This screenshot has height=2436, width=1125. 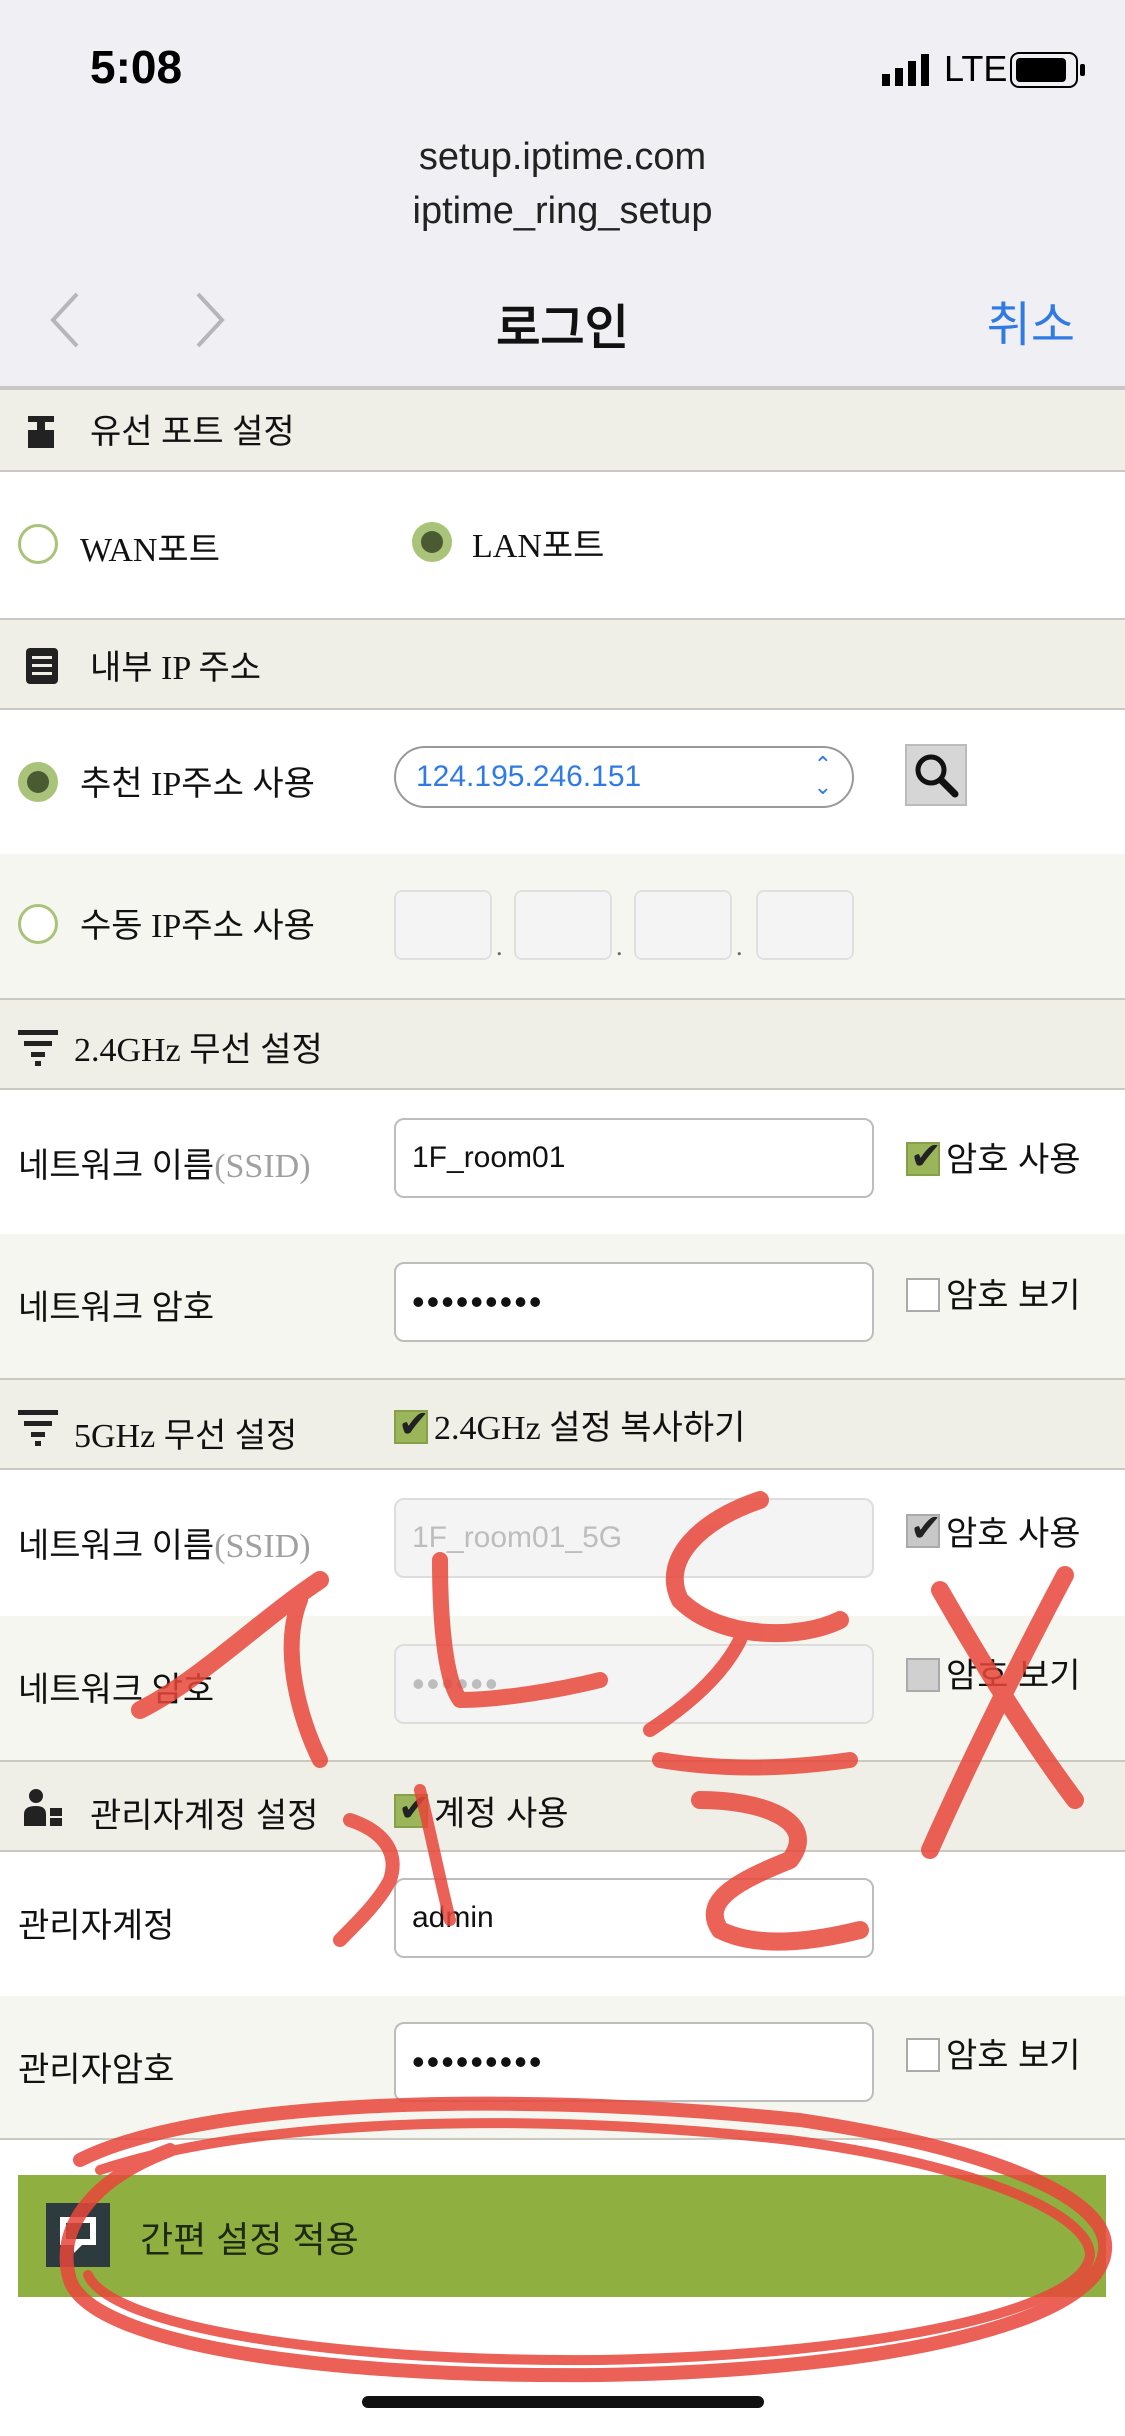 I want to click on wan-port-radio, so click(x=38, y=544).